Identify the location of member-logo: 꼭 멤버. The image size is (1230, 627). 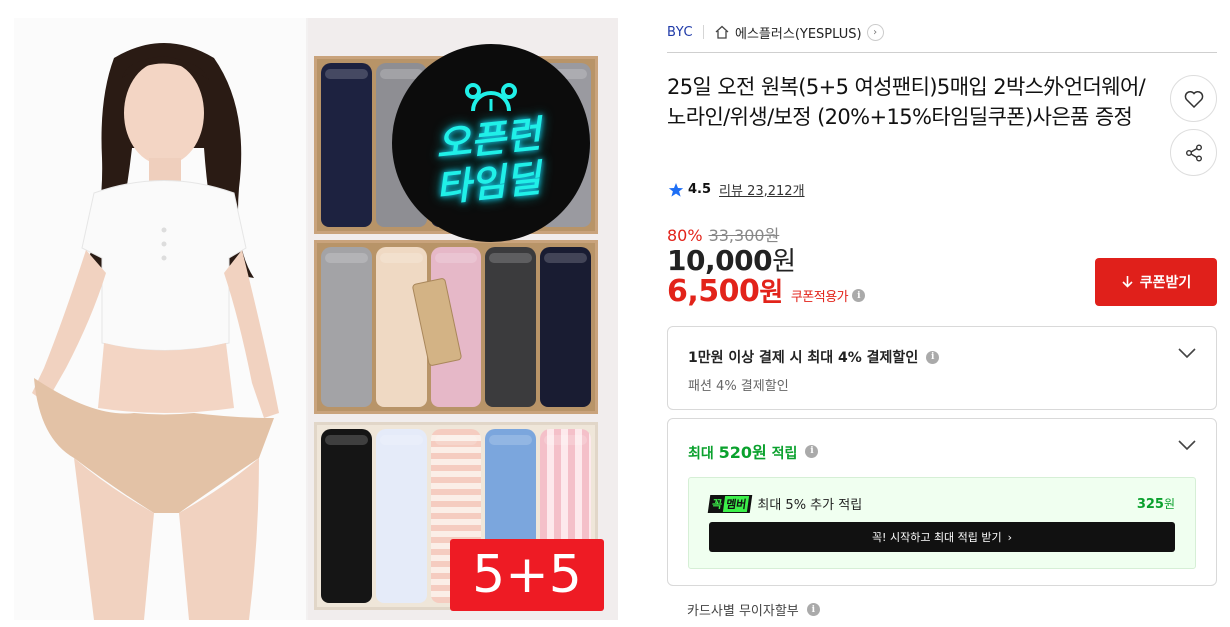
(730, 503).